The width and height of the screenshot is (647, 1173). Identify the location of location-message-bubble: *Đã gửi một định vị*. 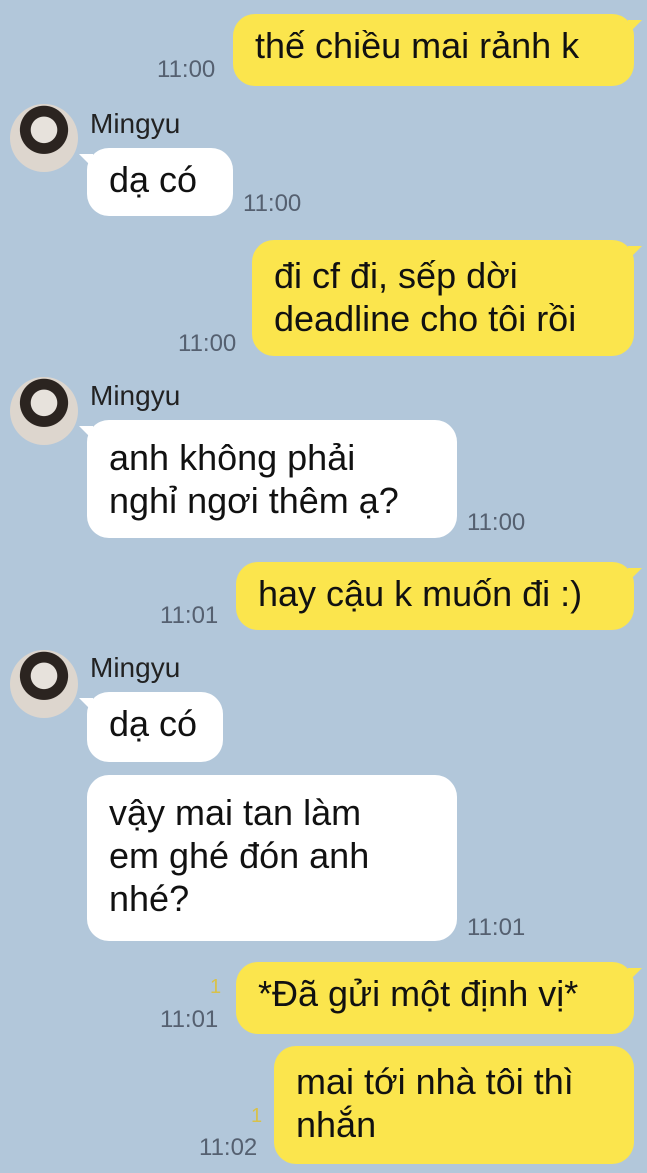
(439, 998).